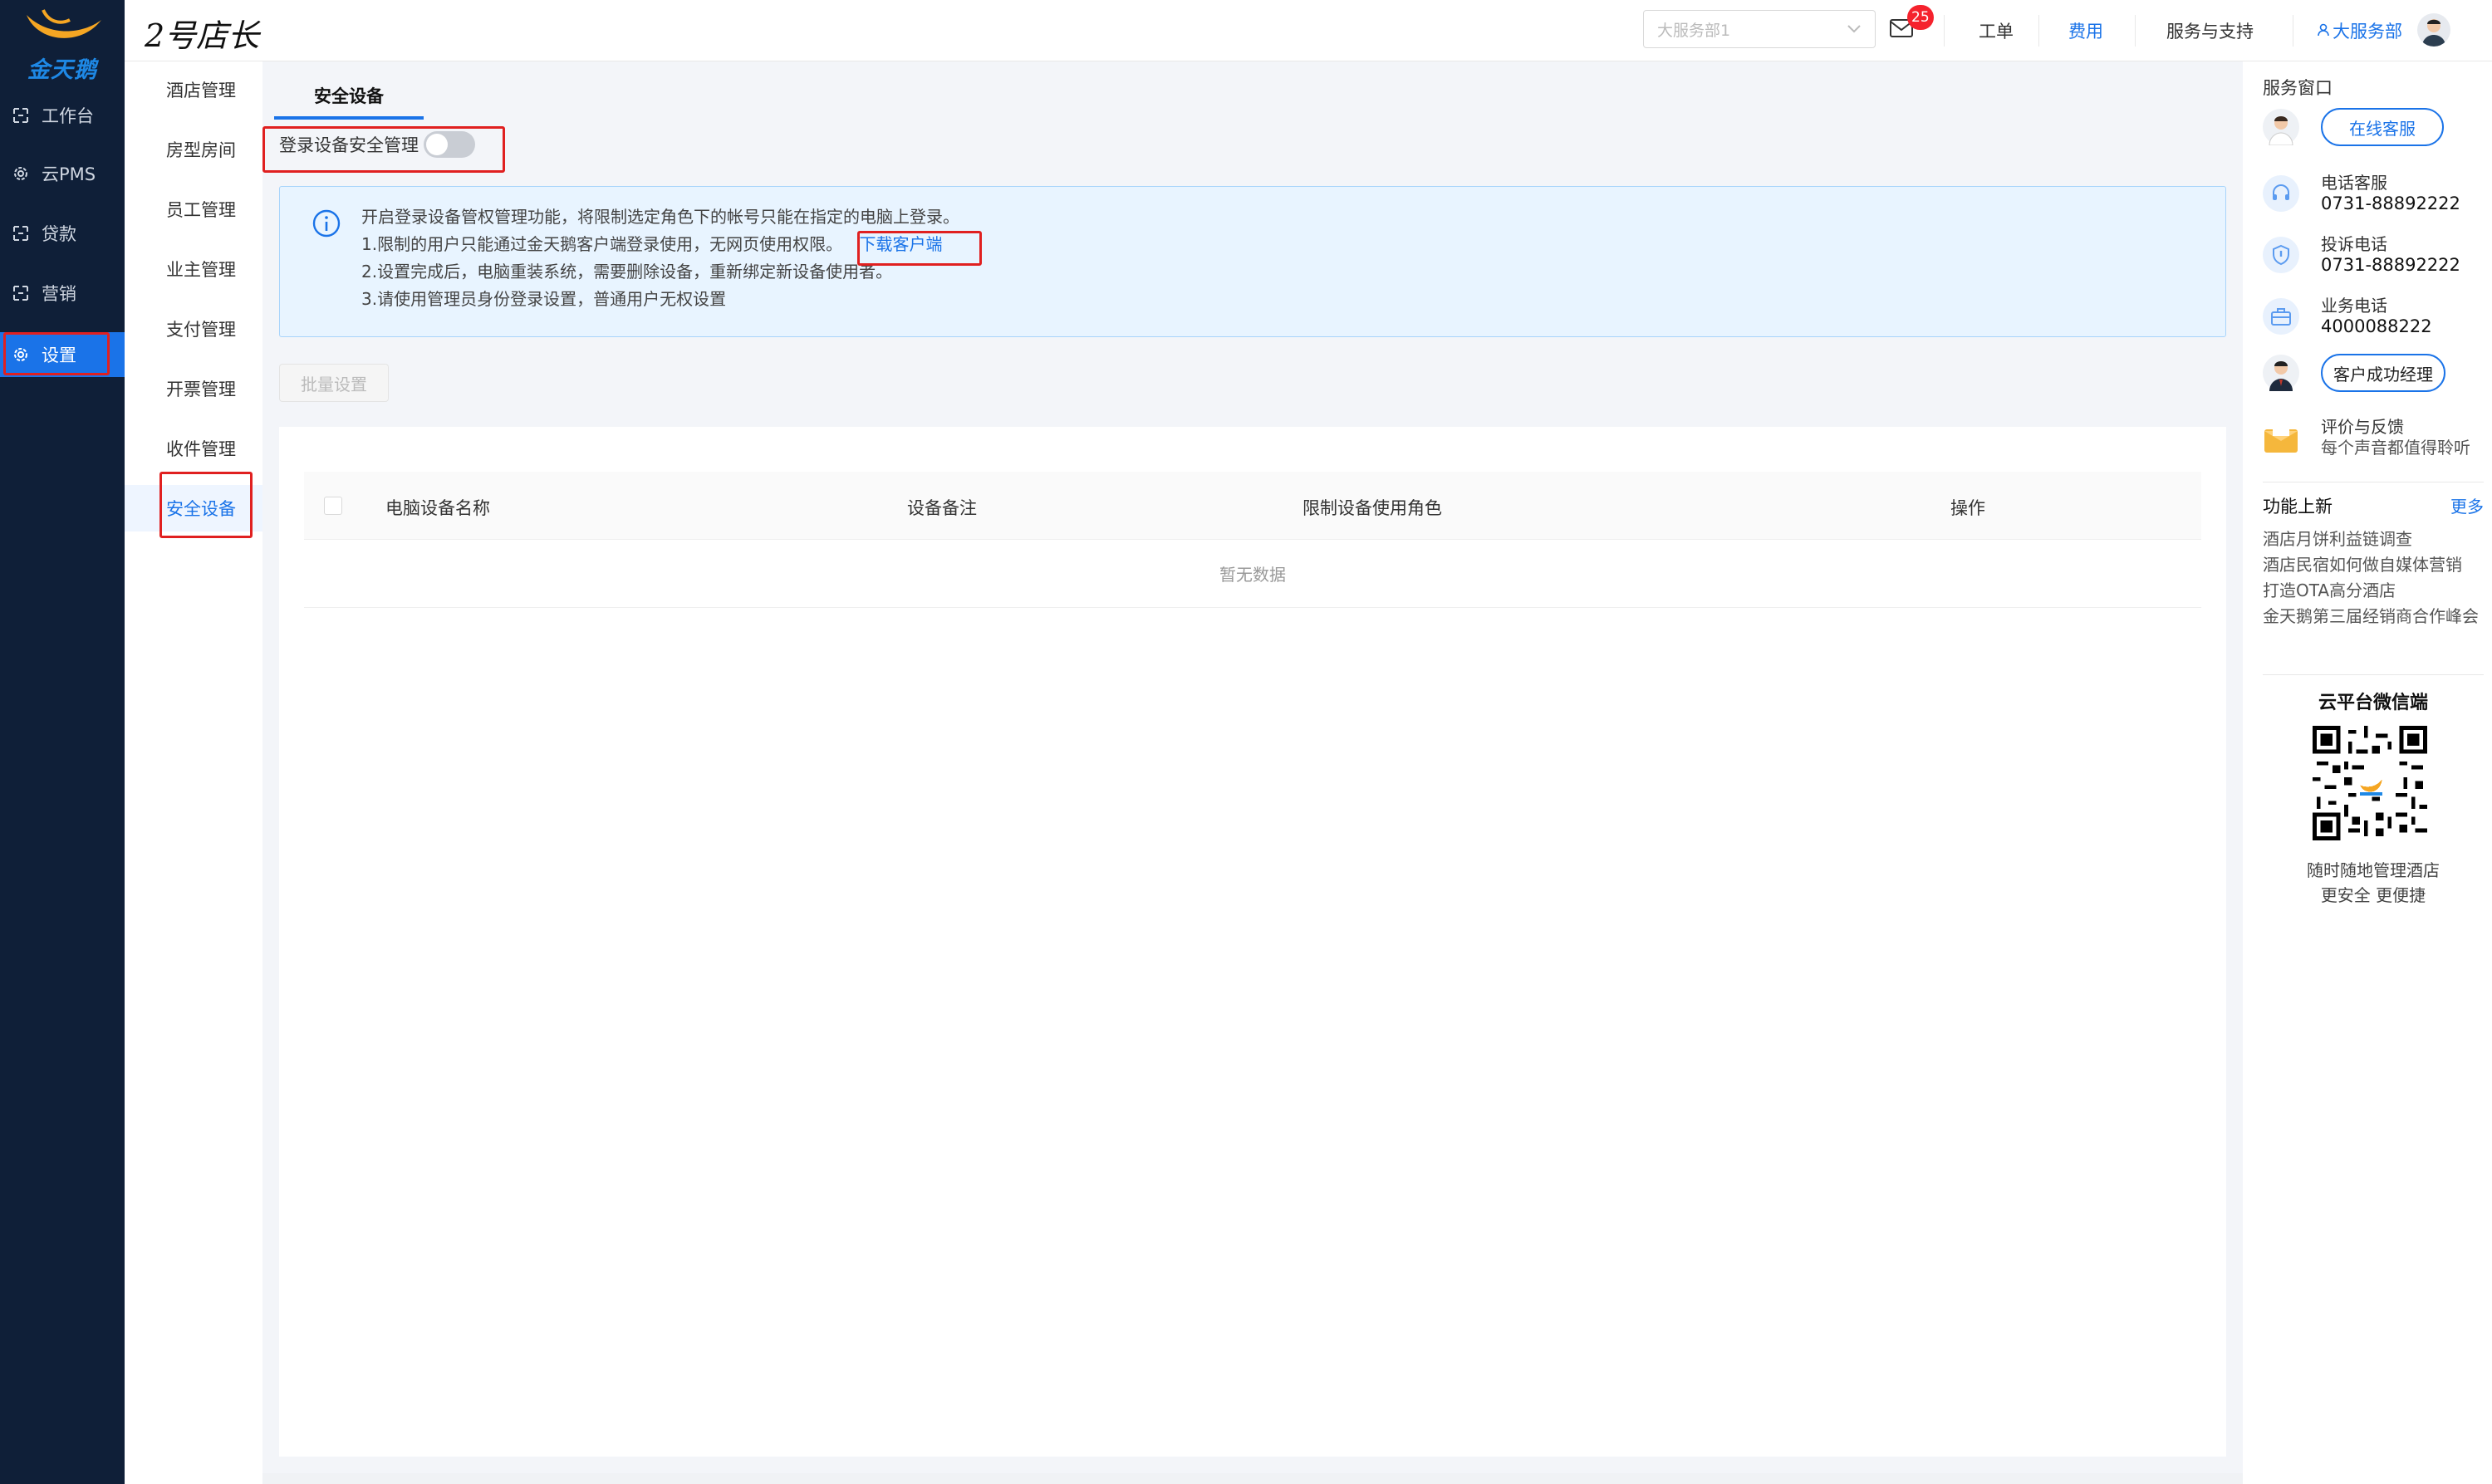  What do you see at coordinates (1854, 29) in the screenshot?
I see `chevron-down-icon` at bounding box center [1854, 29].